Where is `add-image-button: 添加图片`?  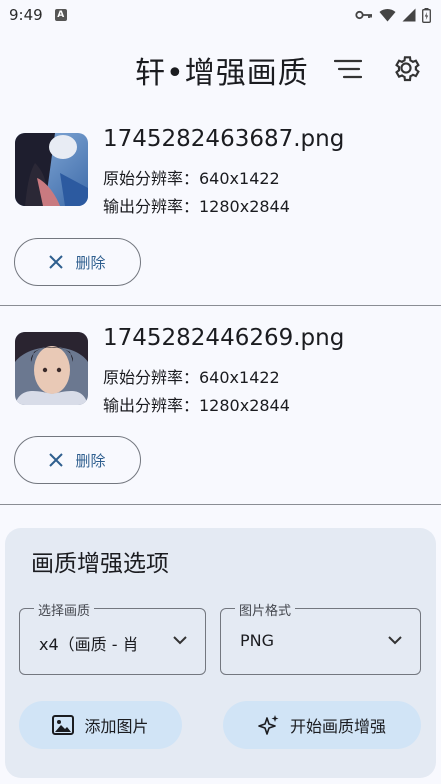
add-image-button: 添加图片 is located at coordinates (100, 725).